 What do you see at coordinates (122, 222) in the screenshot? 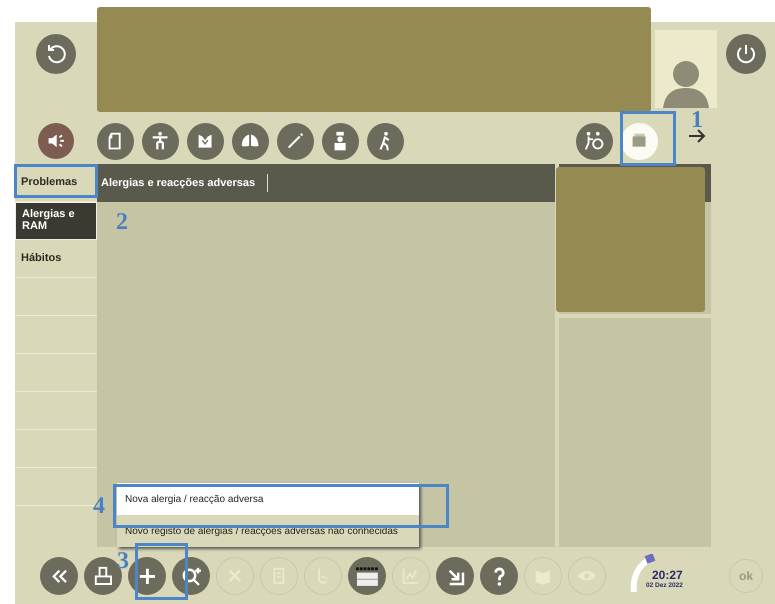
I see `annotation-number: 2` at bounding box center [122, 222].